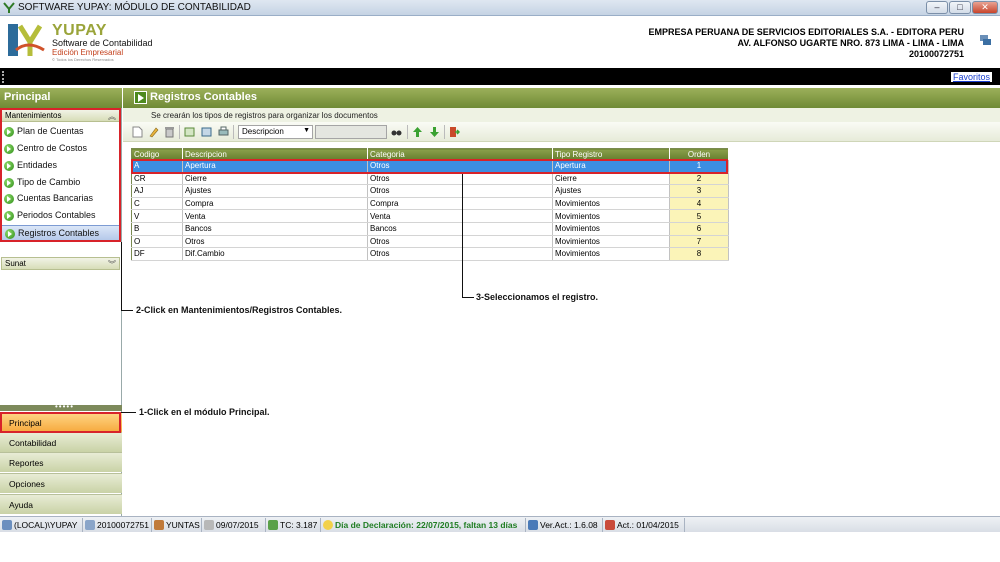 This screenshot has height=562, width=1000. What do you see at coordinates (134, 7) in the screenshot?
I see `window-title: SOFTWARE YUPAY: MÓDULO DE CONTABILIDAD` at bounding box center [134, 7].